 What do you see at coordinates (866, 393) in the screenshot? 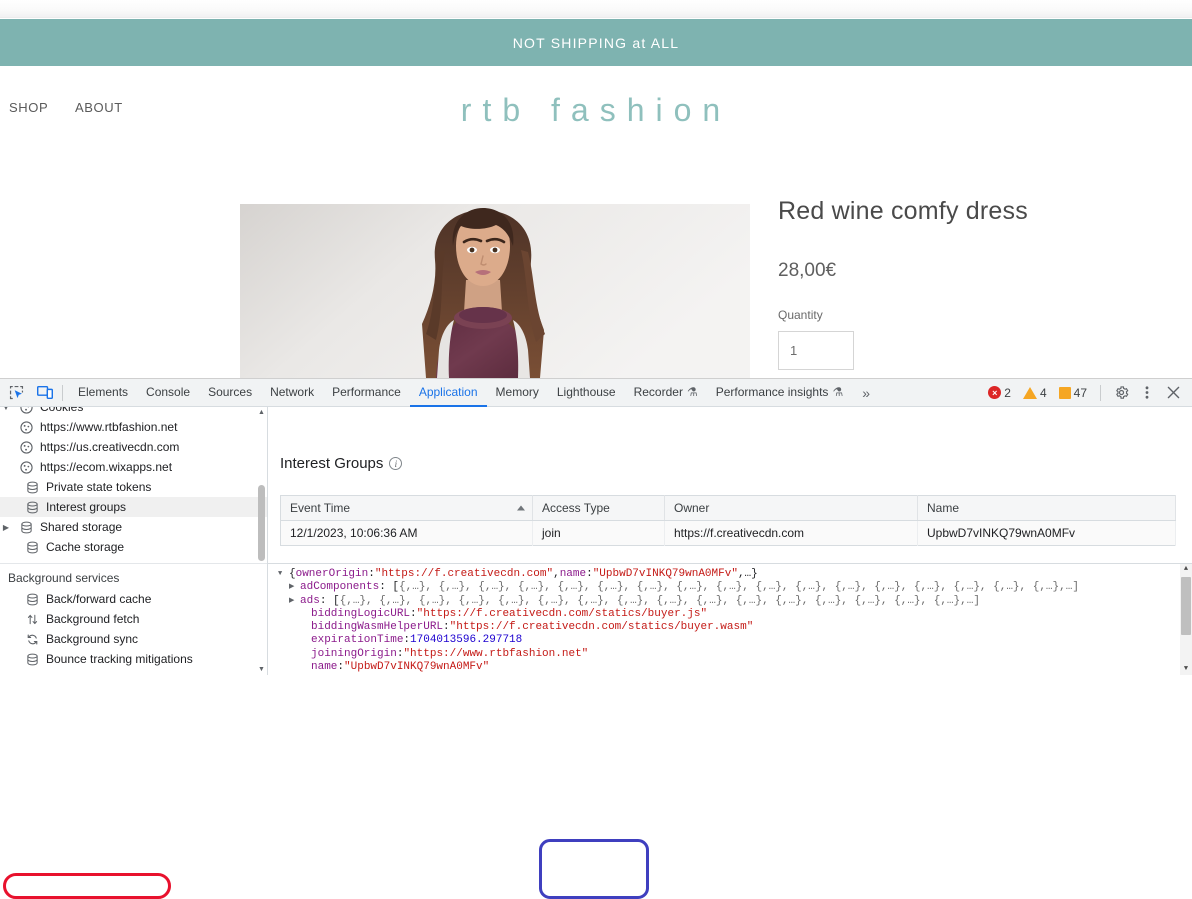
I see `more-tabs-button: »` at bounding box center [866, 393].